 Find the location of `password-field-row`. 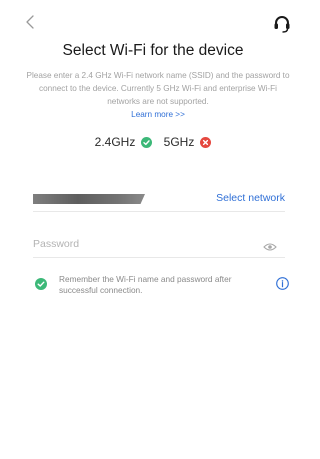

password-field-row is located at coordinates (159, 245).